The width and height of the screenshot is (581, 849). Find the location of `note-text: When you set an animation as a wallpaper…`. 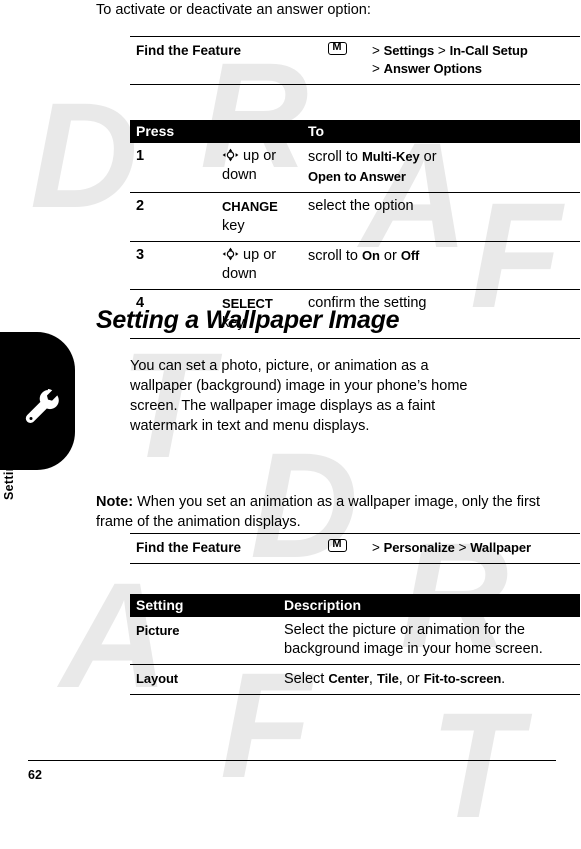

note-text: When you set an animation as a wallpaper… is located at coordinates (318, 512).